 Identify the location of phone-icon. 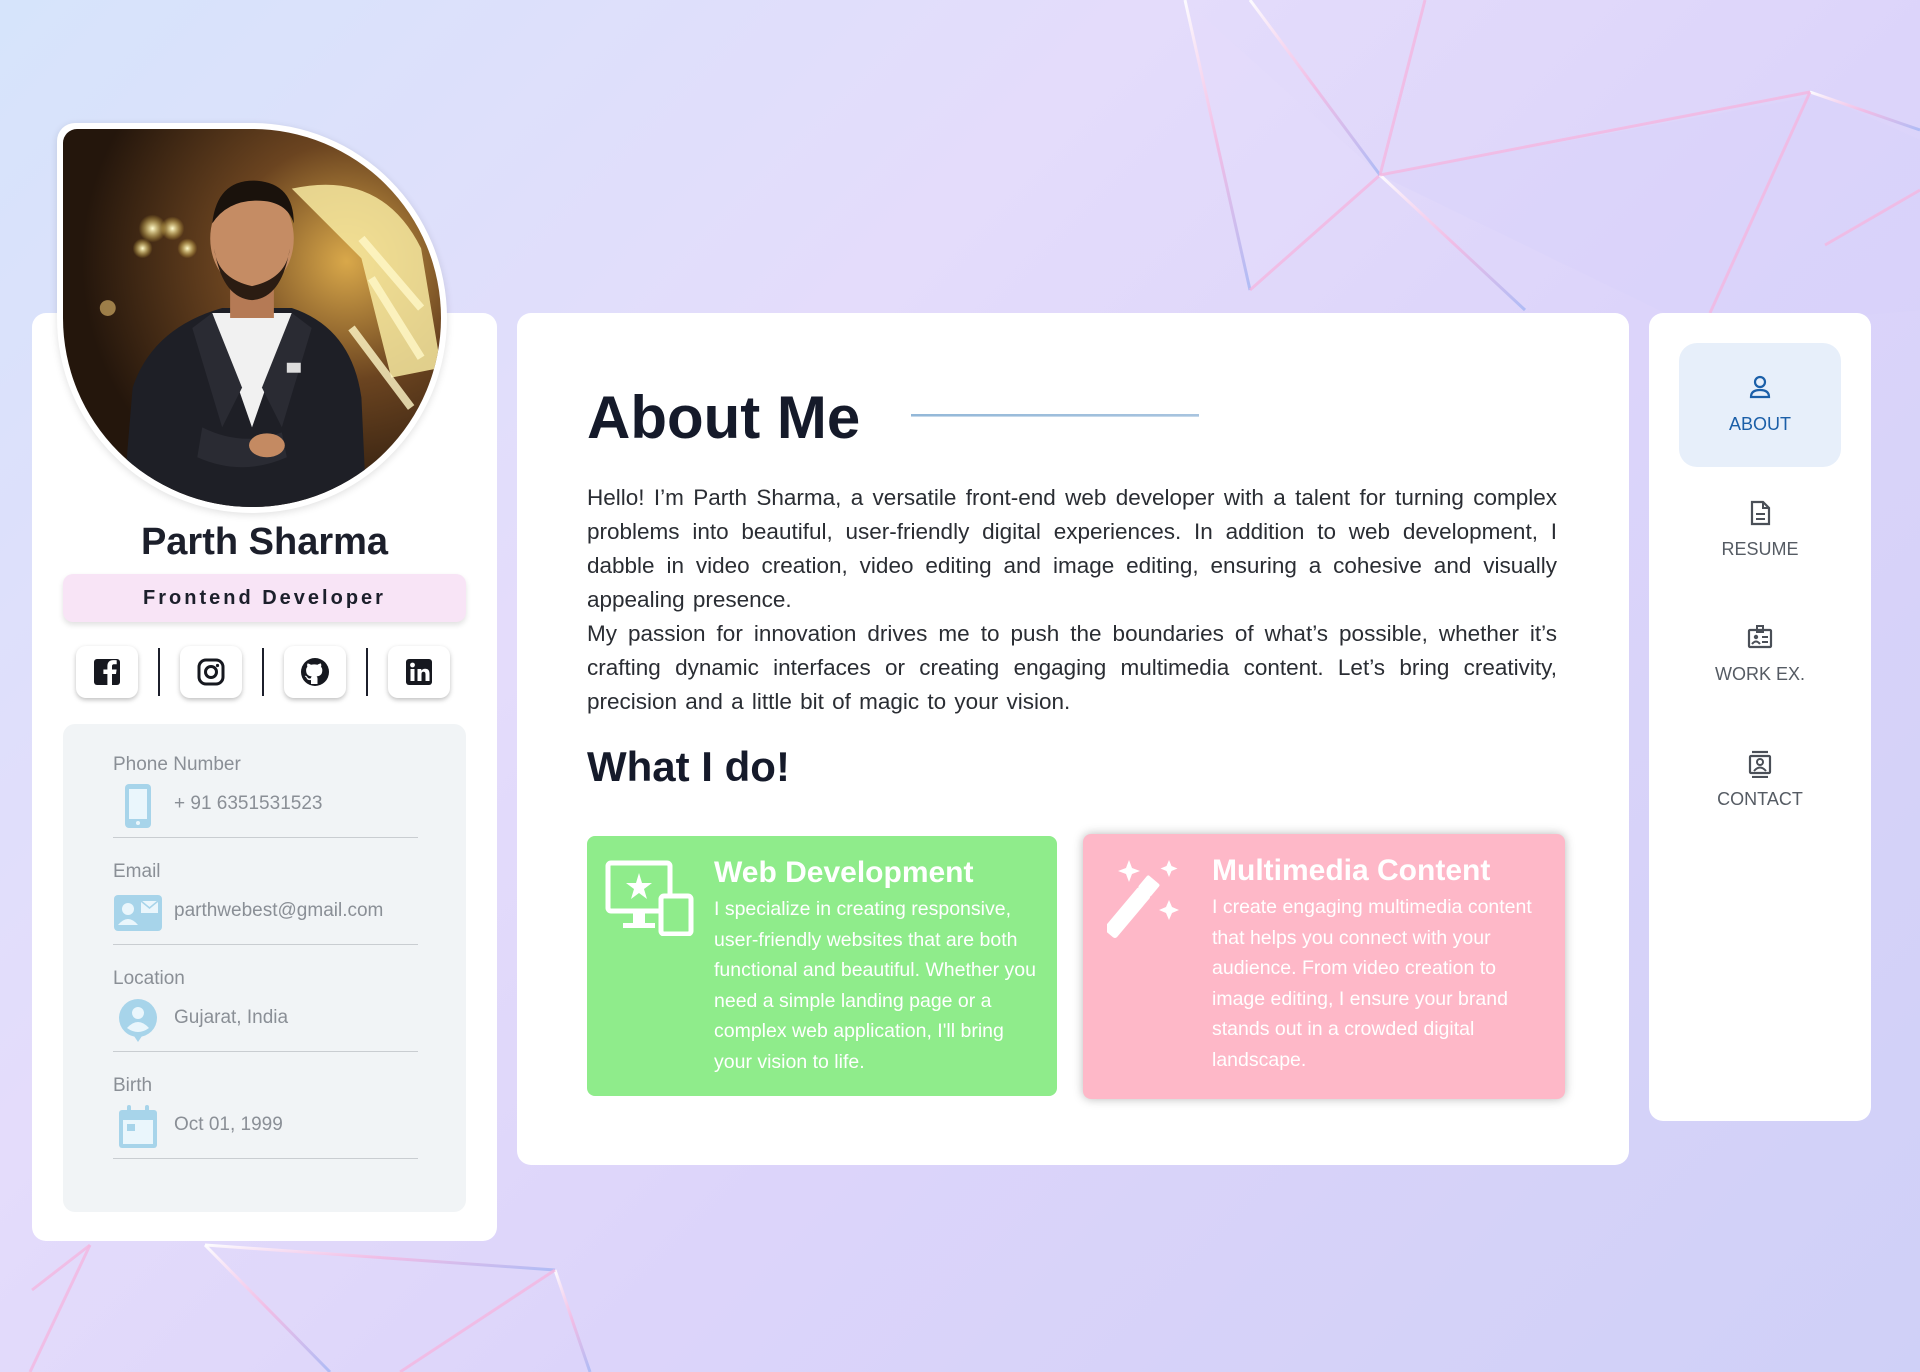
(138, 806).